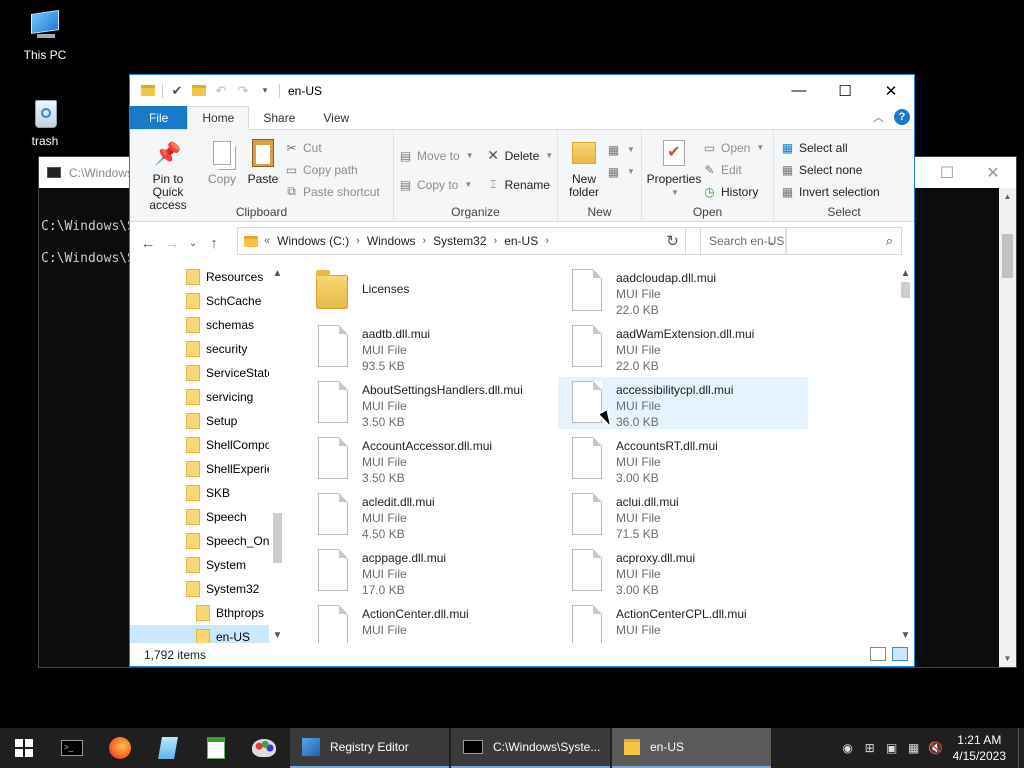 This screenshot has height=768, width=1024. I want to click on list-item: AccountAccessor.dll.mui MUI File 3.50 KB, so click(423, 459).